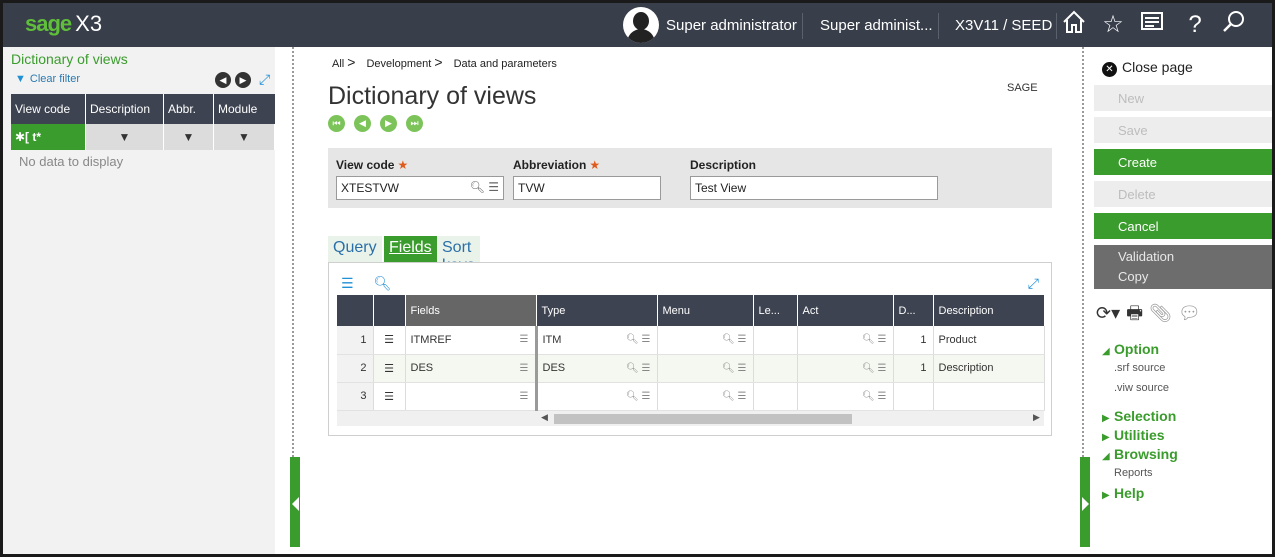  I want to click on left-splitter, so click(297, 252).